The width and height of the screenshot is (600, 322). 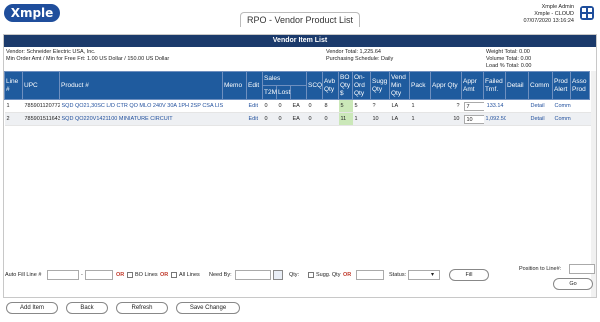 What do you see at coordinates (370, 52) in the screenshot?
I see `vendor-total-value: 1,225.64` at bounding box center [370, 52].